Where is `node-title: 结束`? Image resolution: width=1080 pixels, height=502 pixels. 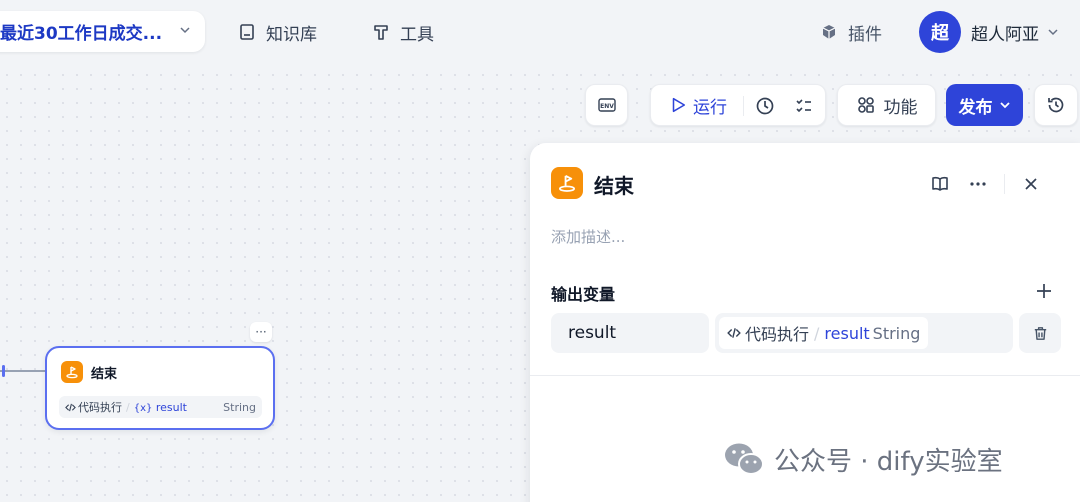 node-title: 结束 is located at coordinates (104, 374).